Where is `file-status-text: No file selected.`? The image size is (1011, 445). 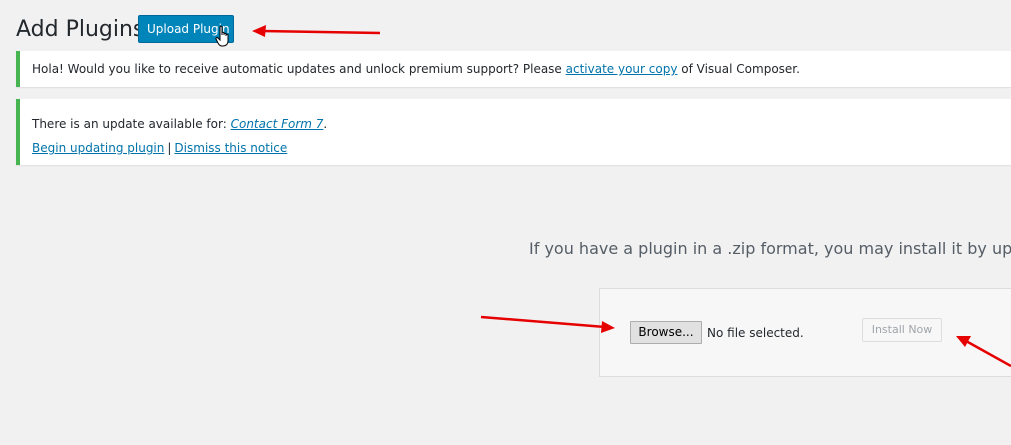 file-status-text: No file selected. is located at coordinates (755, 333).